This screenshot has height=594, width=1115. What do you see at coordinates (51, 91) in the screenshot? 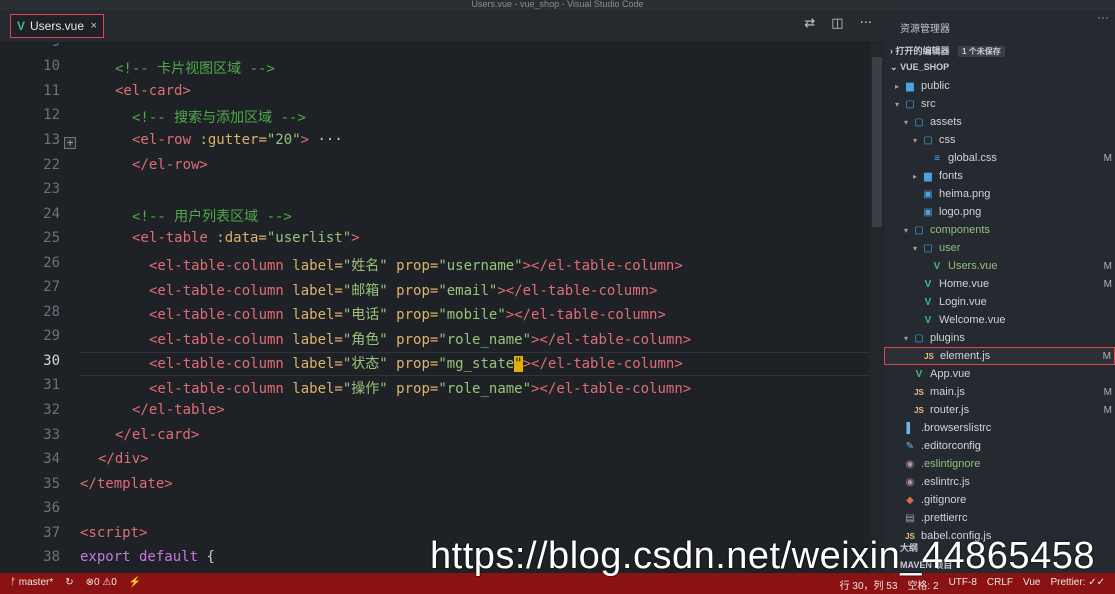
I see `line-number: 11` at bounding box center [51, 91].